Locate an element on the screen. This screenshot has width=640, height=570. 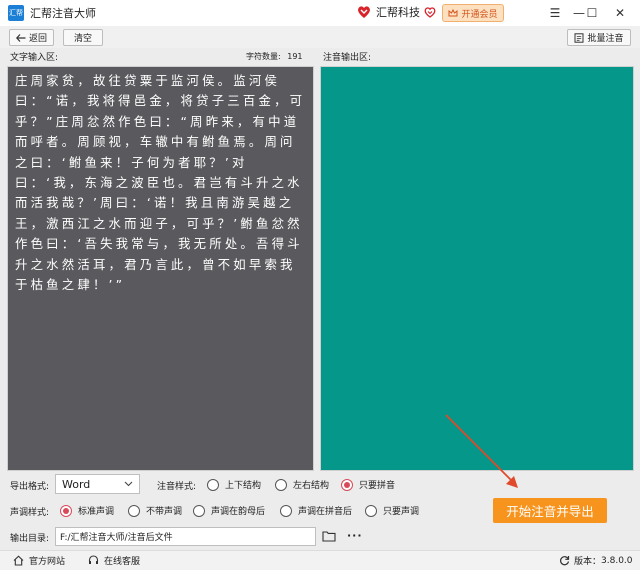
start-annotate-export-button: 开始注音并导出 is located at coordinates (550, 510).